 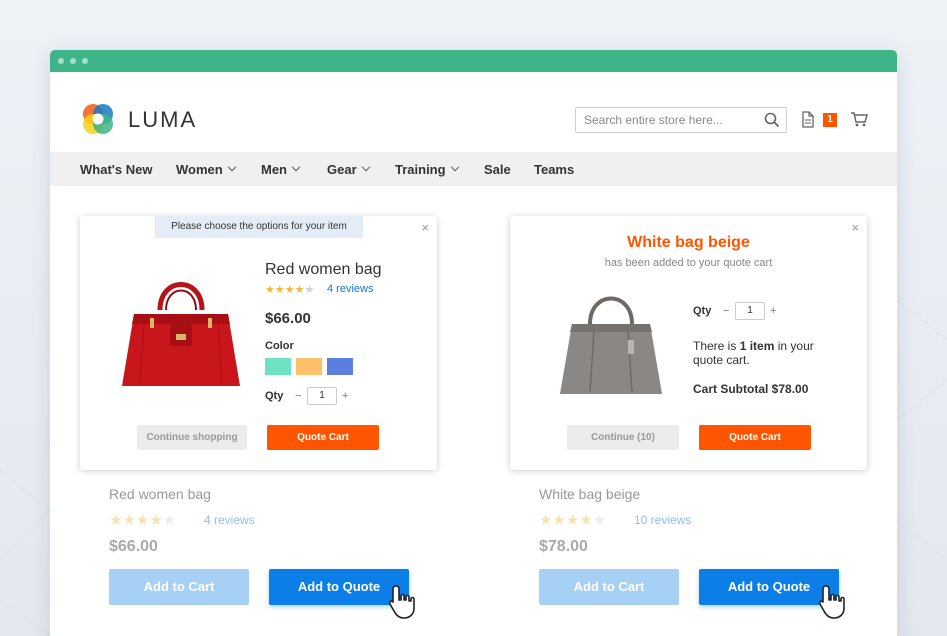 I want to click on nav-item-label: What's New, so click(x=116, y=169).